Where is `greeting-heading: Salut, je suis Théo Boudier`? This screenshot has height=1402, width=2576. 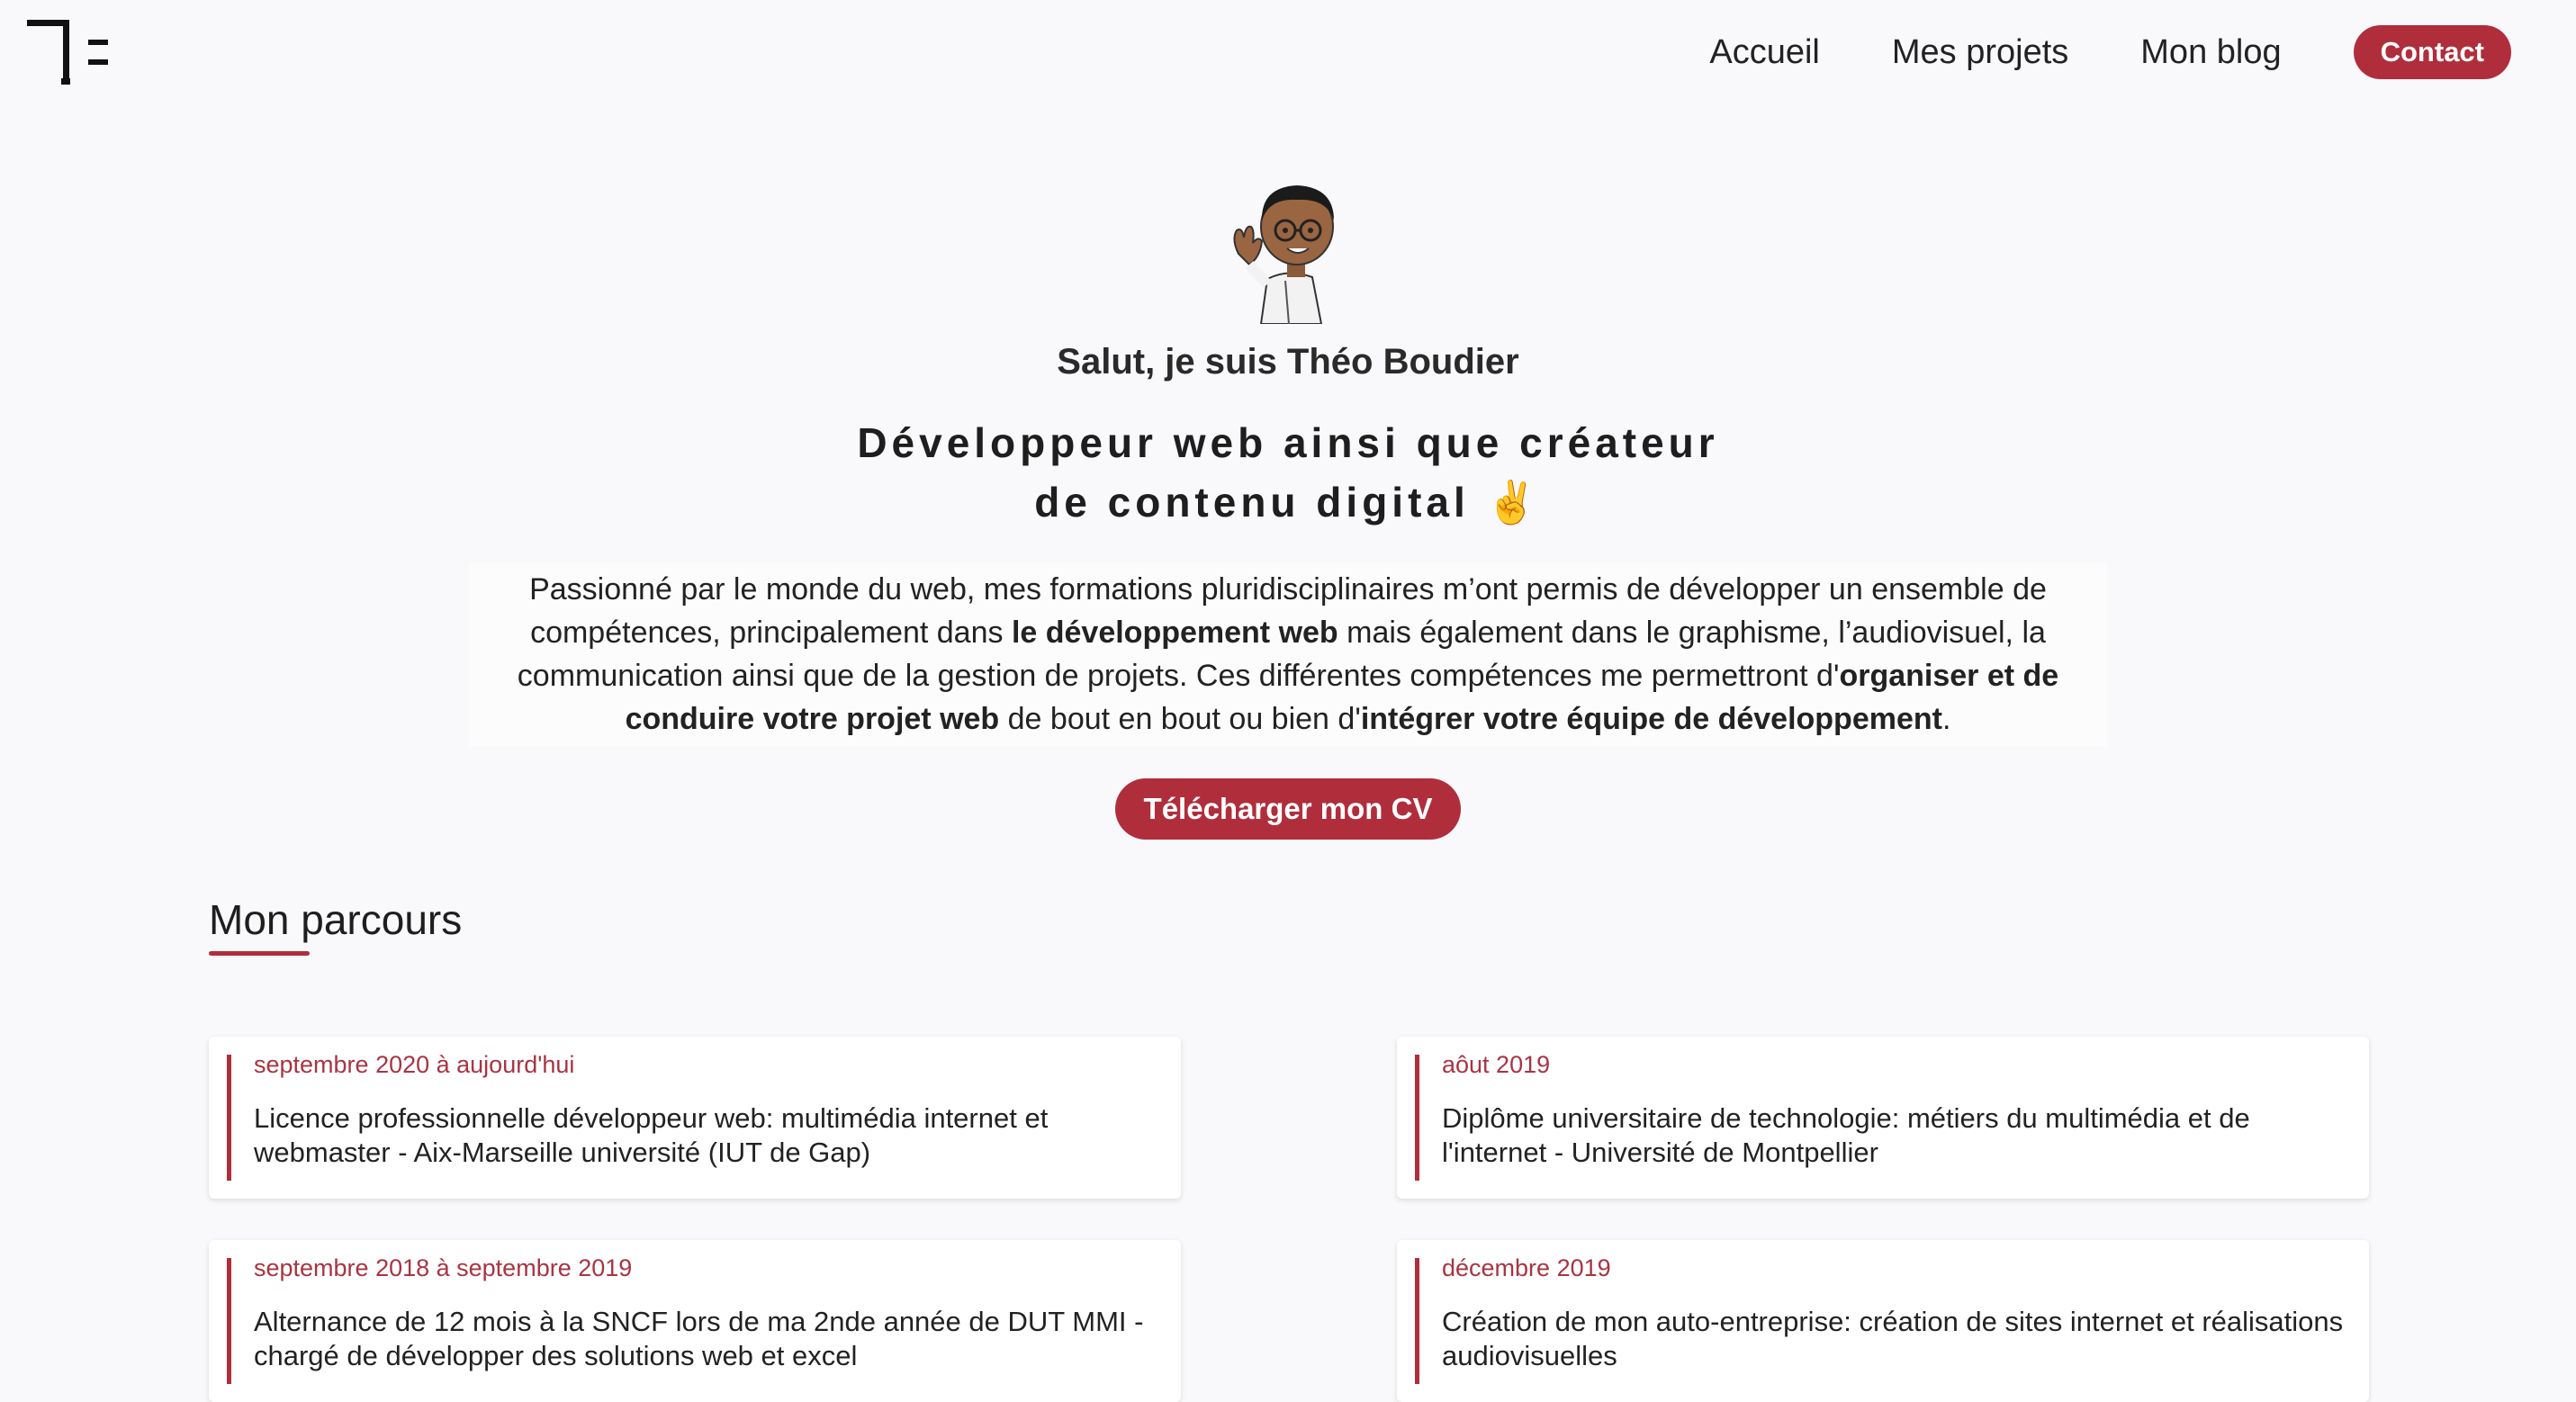
greeting-heading: Salut, je suis Théo Boudier is located at coordinates (1288, 362).